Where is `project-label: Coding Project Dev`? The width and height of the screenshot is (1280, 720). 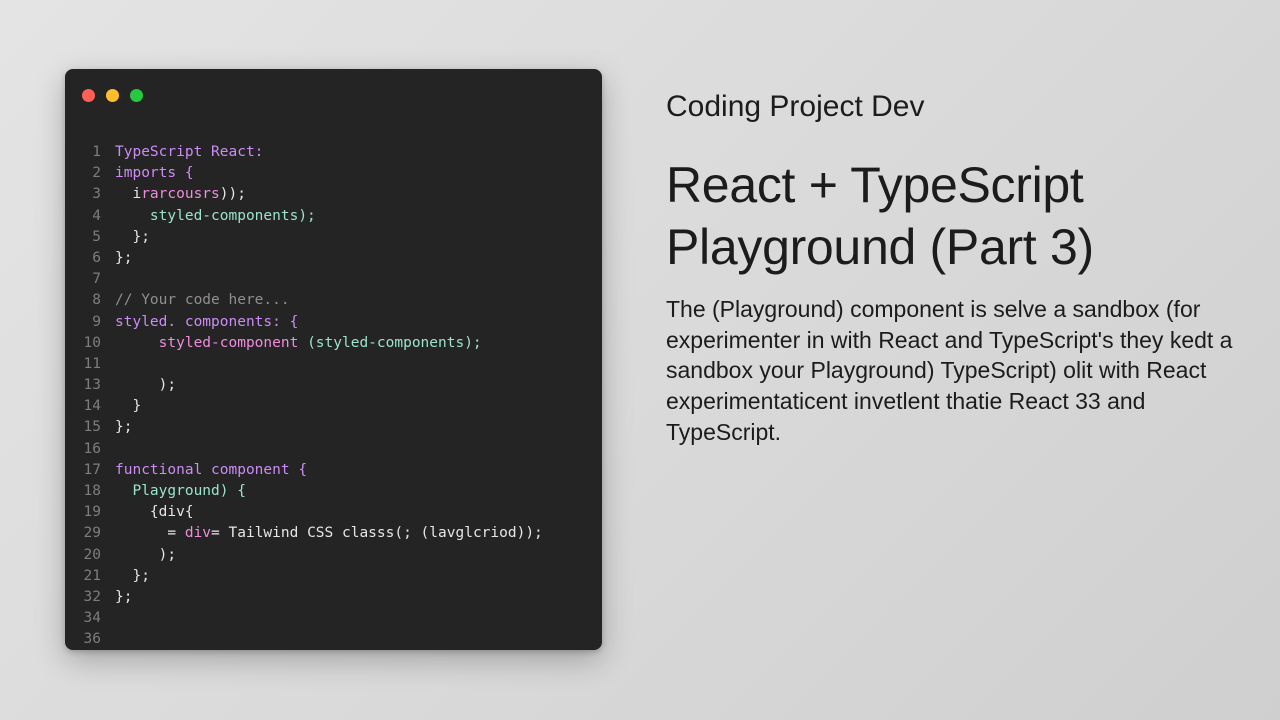
project-label: Coding Project Dev is located at coordinates (795, 106).